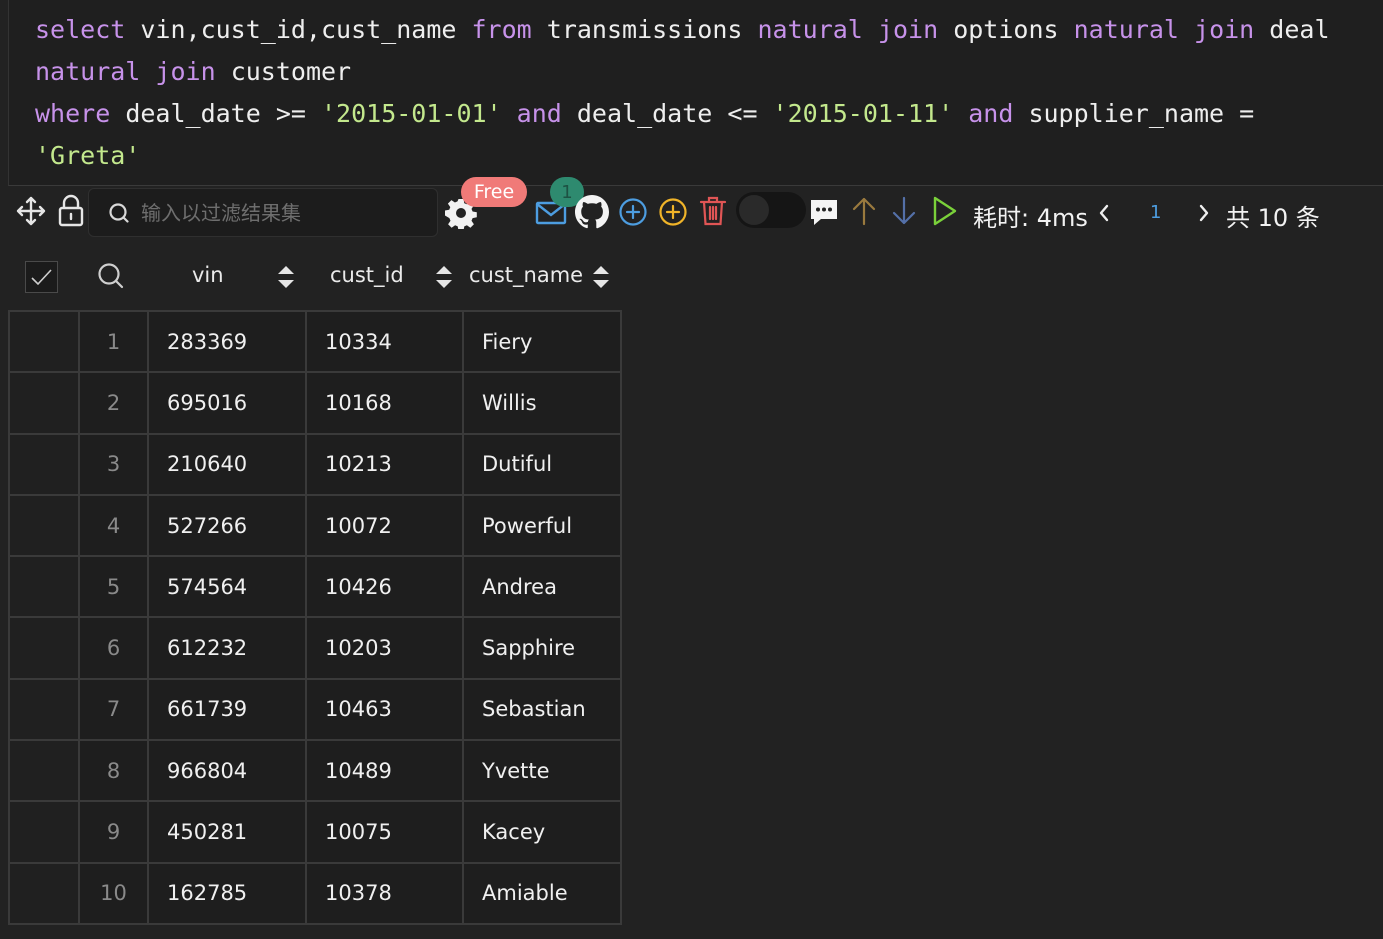  Describe the element at coordinates (411, 113) in the screenshot. I see `sql-string: '2015-01-01'` at that location.